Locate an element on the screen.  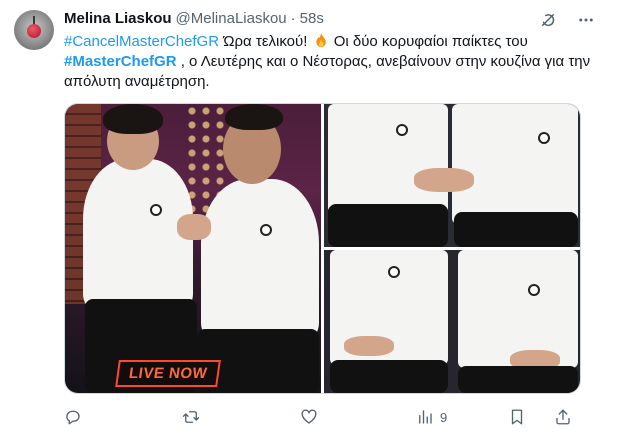
share-button is located at coordinates (563, 417).